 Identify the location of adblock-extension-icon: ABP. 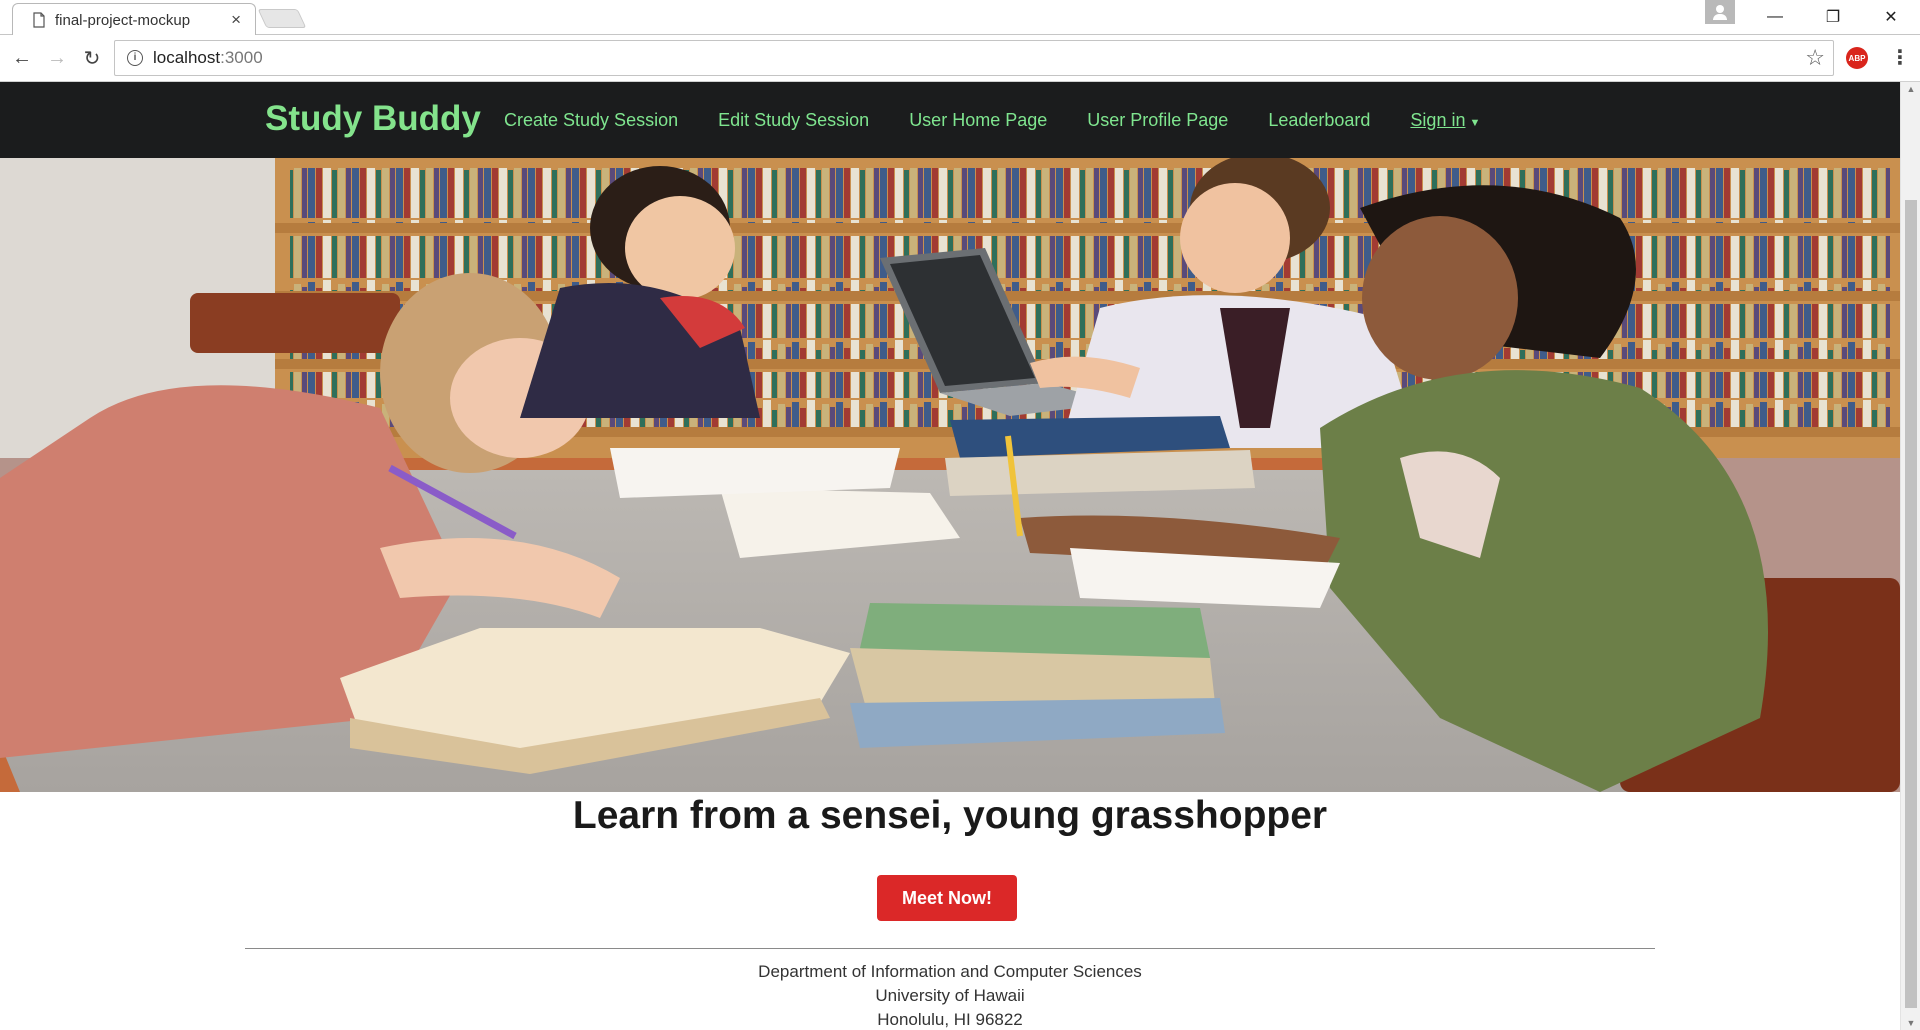
(1857, 58).